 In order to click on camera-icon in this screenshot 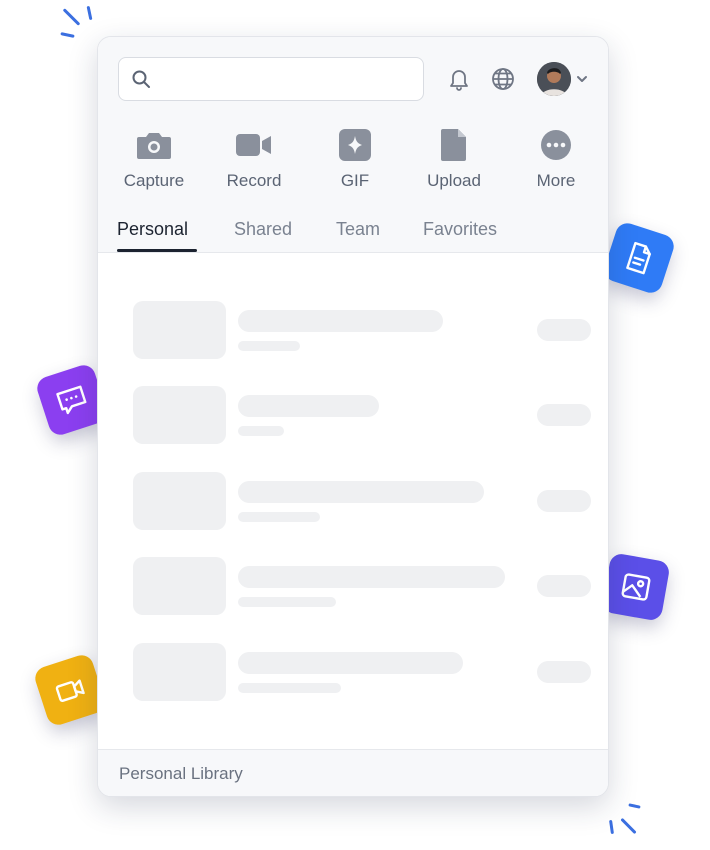, I will do `click(154, 146)`.